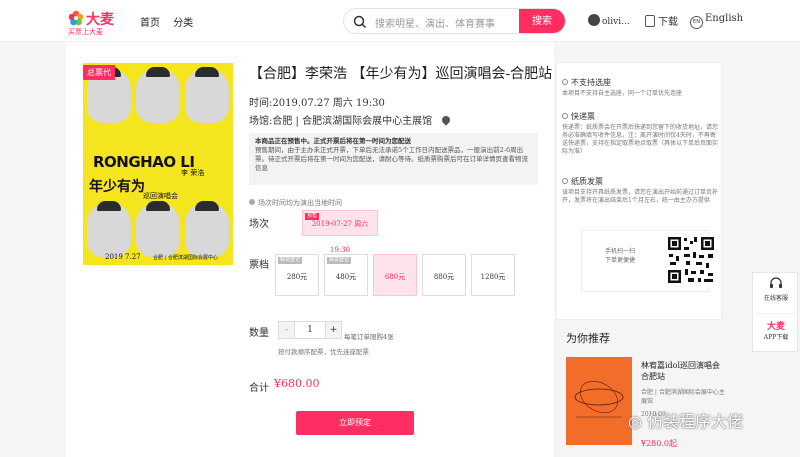 This screenshot has height=457, width=800. I want to click on section-title: 纸质发票, so click(587, 181).